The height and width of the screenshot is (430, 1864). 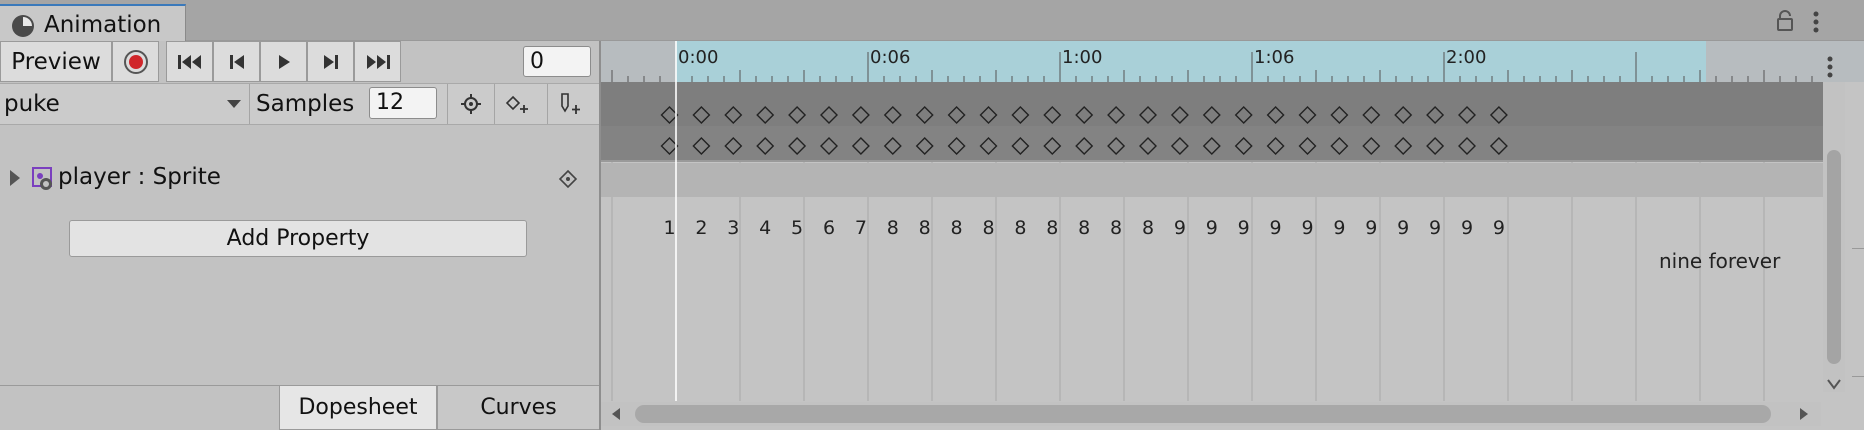 I want to click on next-keyframe-button, so click(x=330, y=61).